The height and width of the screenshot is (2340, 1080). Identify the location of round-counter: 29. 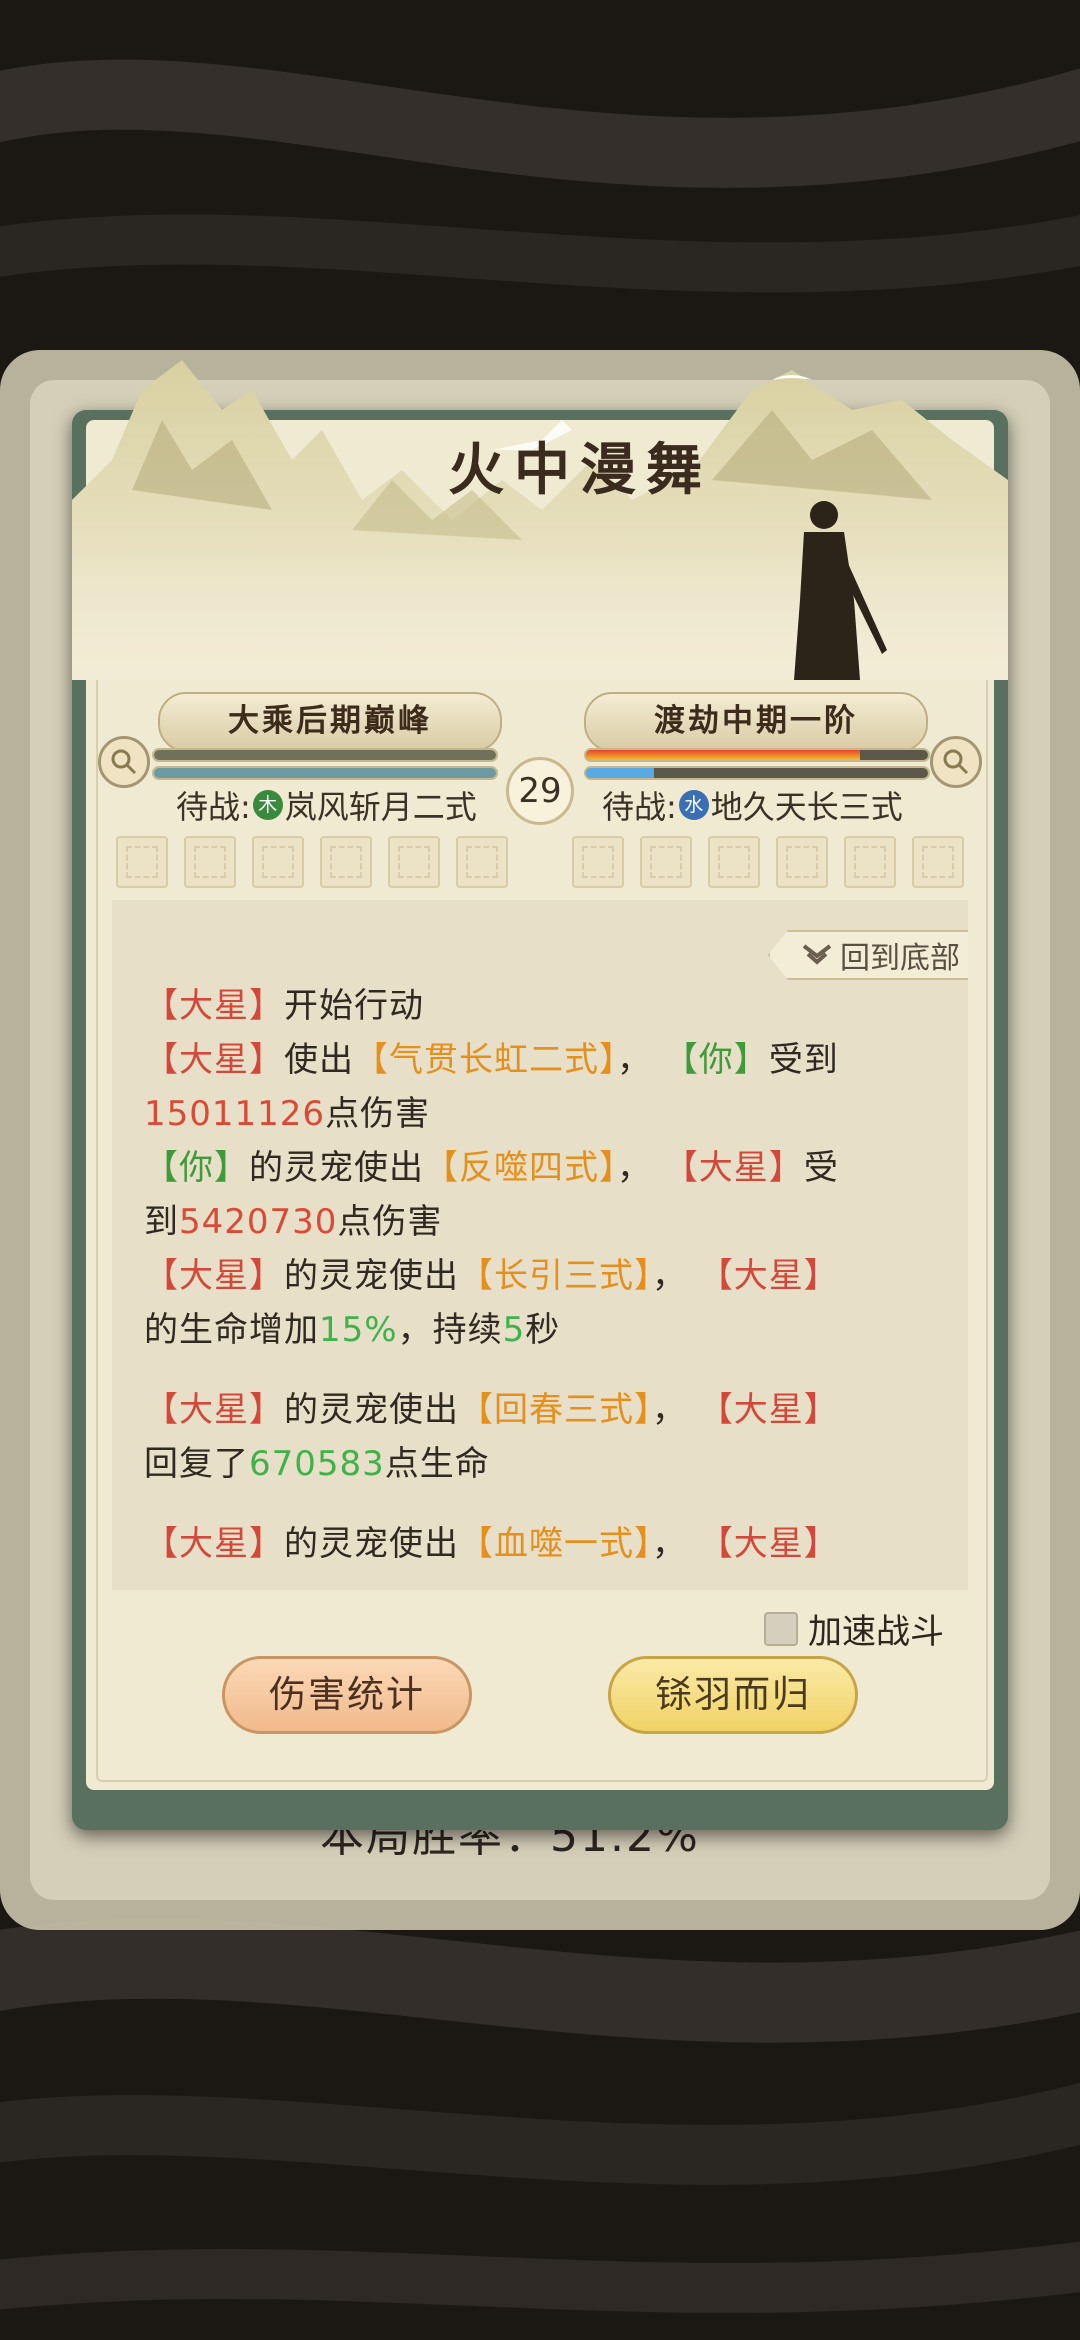
(540, 791).